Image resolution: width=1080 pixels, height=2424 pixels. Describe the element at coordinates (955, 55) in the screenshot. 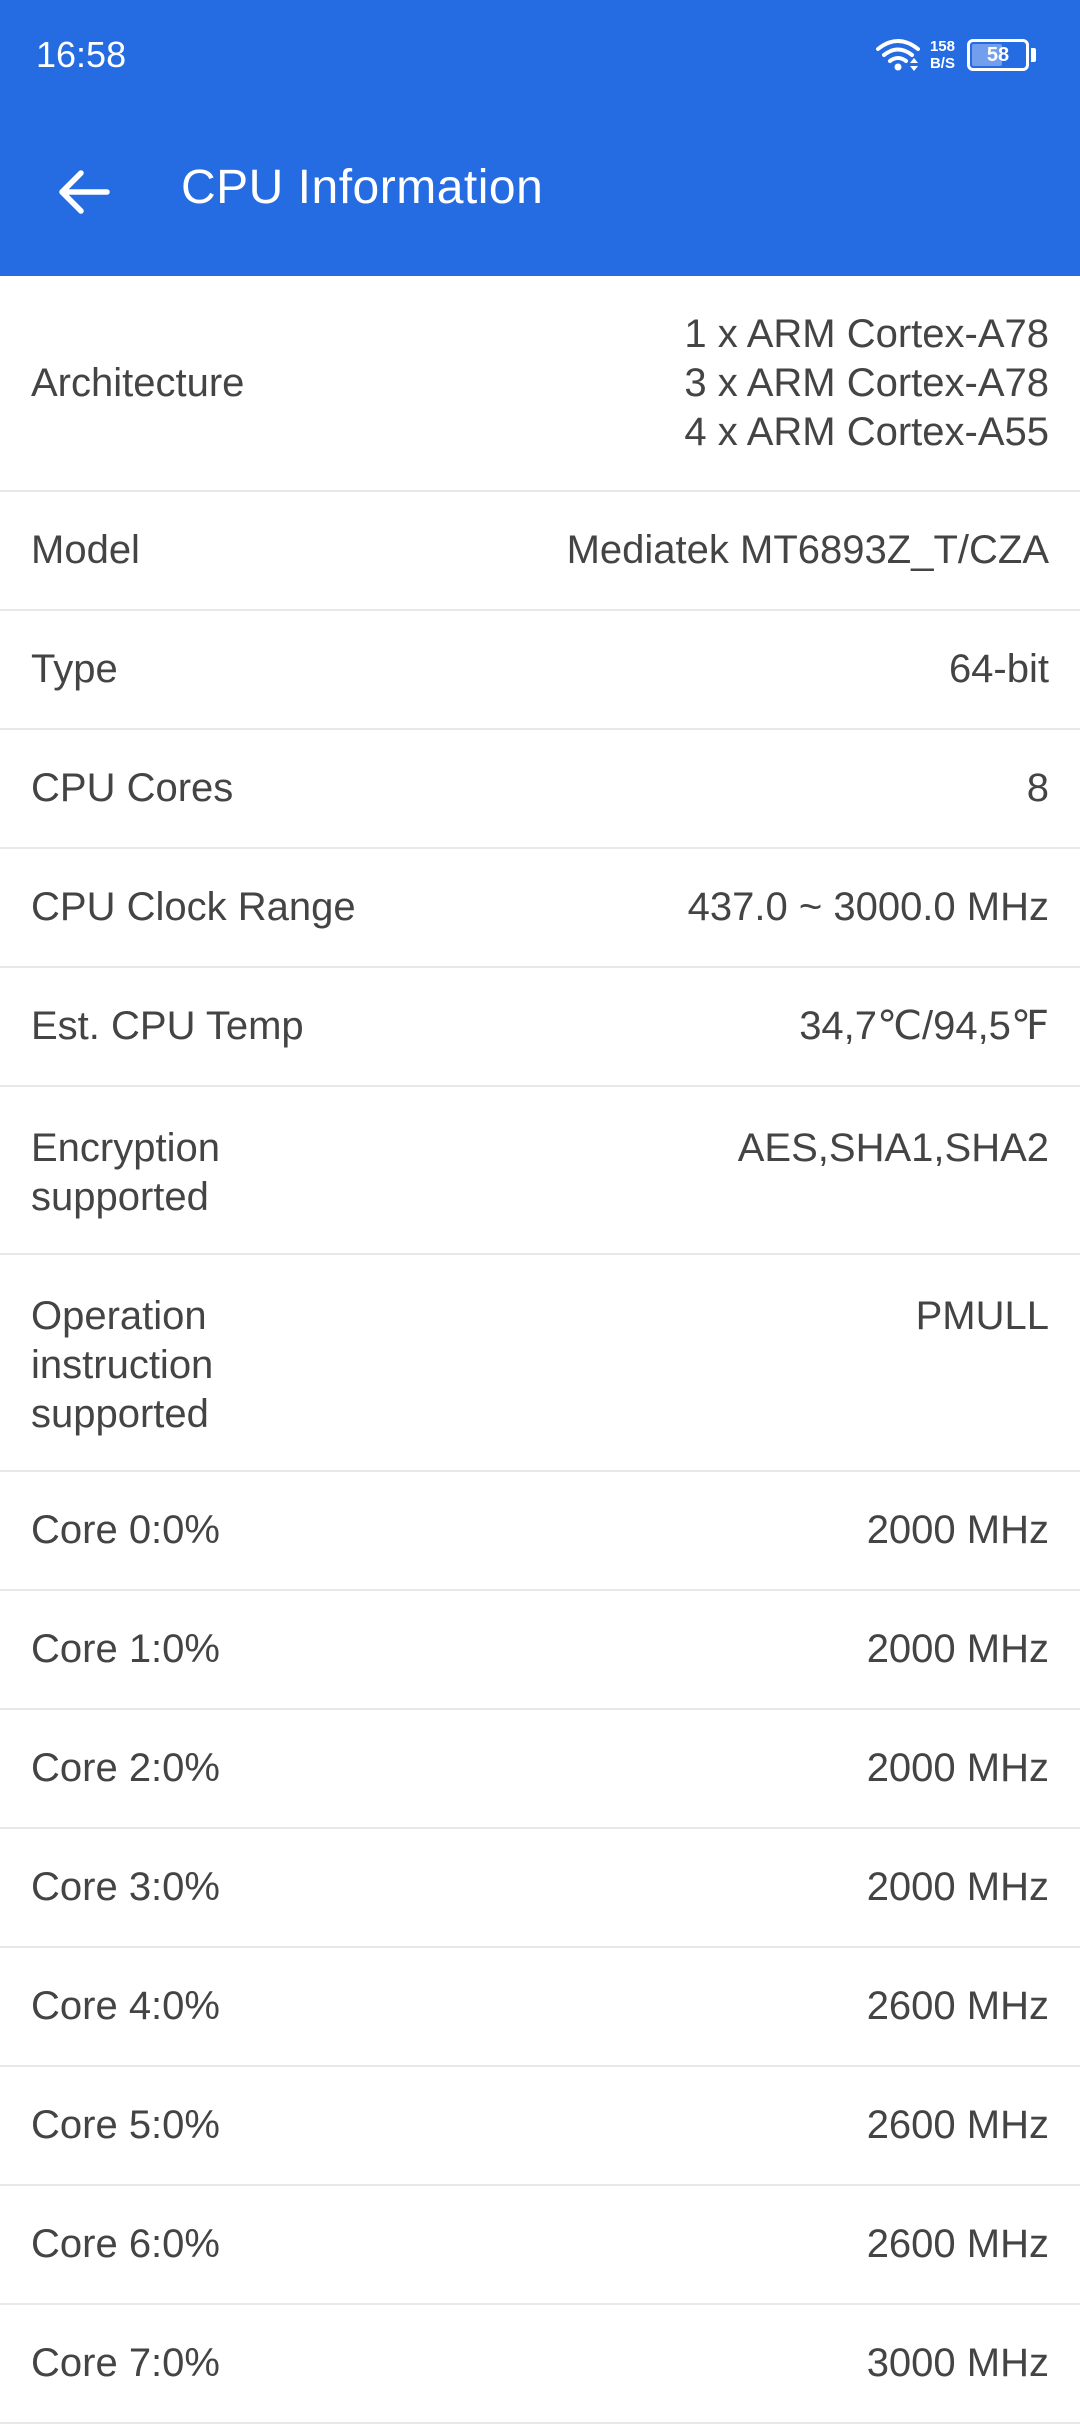

I see `status-icons: 158 B/S 58` at that location.